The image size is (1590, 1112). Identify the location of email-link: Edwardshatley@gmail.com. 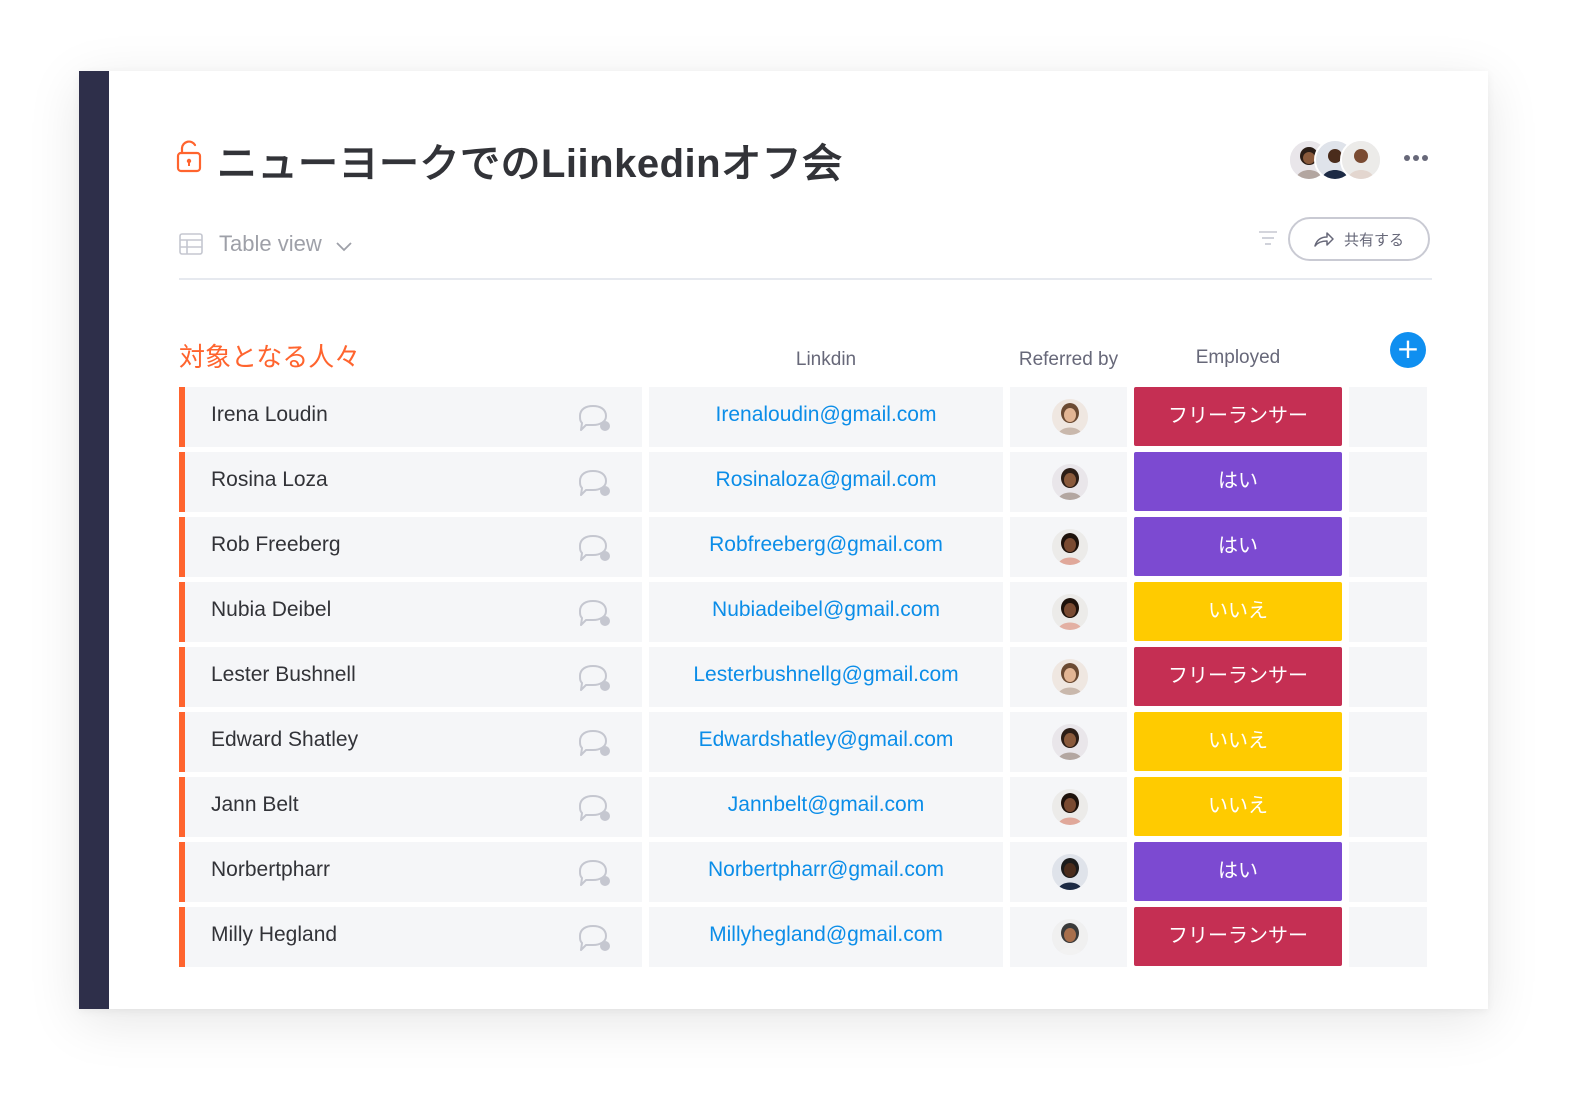
(826, 740).